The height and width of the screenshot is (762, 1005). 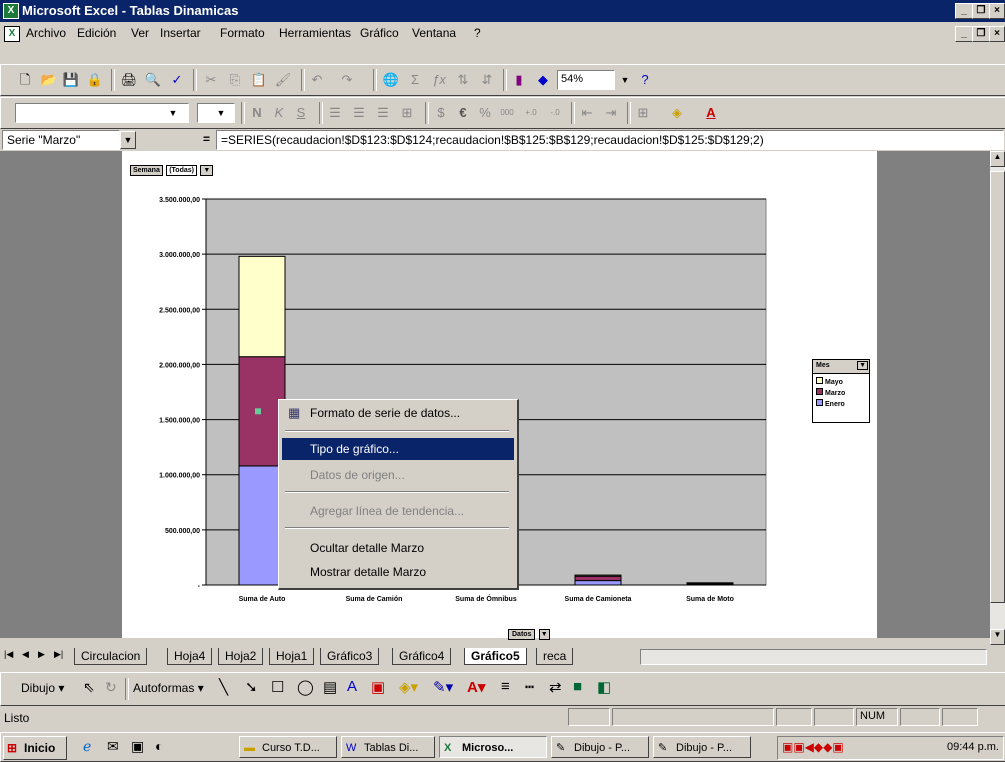 I want to click on decrease-indent-icon: ⇤, so click(x=587, y=113).